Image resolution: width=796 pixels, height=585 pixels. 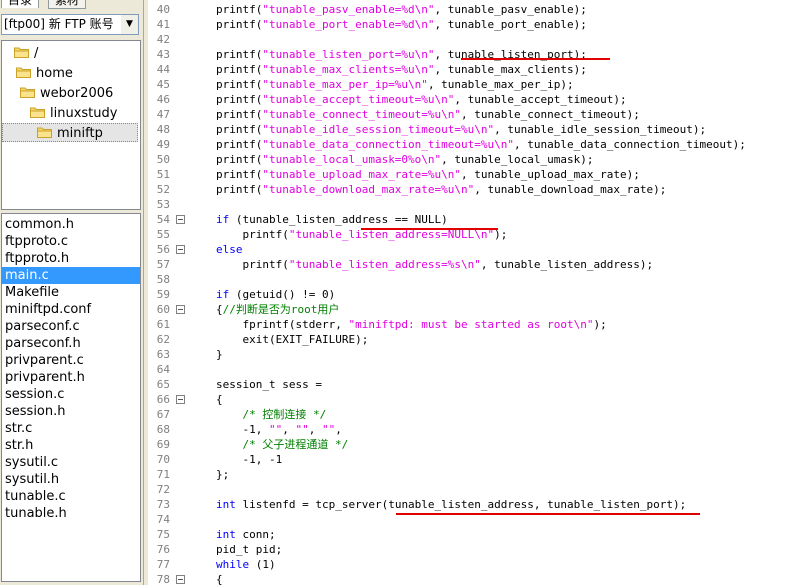 What do you see at coordinates (163, 129) in the screenshot?
I see `line-number: 48` at bounding box center [163, 129].